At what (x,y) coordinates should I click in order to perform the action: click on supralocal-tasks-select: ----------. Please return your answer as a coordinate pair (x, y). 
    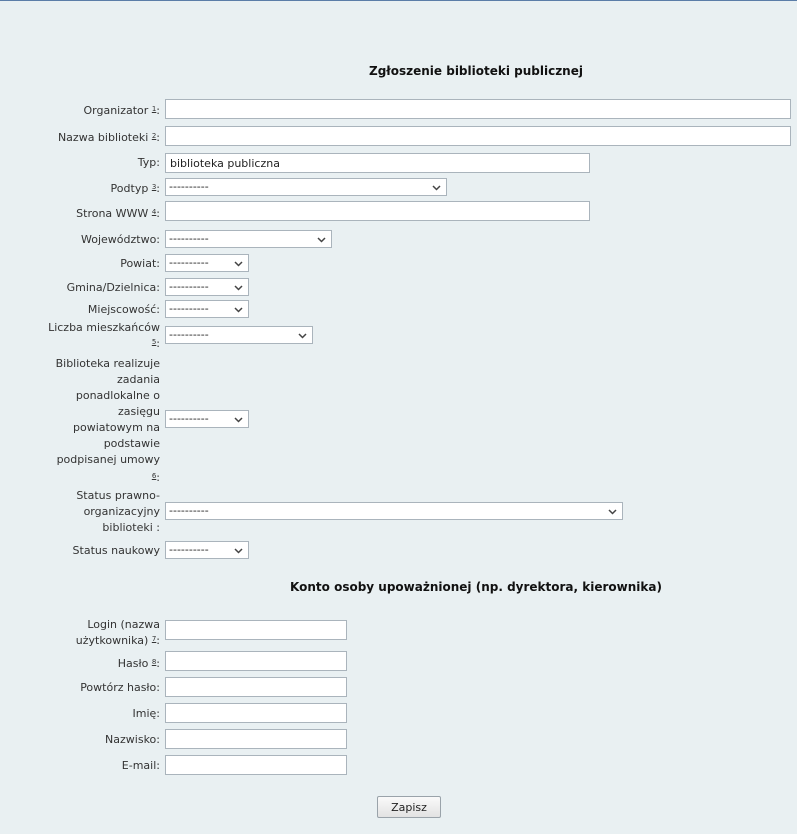
    Looking at the image, I should click on (207, 419).